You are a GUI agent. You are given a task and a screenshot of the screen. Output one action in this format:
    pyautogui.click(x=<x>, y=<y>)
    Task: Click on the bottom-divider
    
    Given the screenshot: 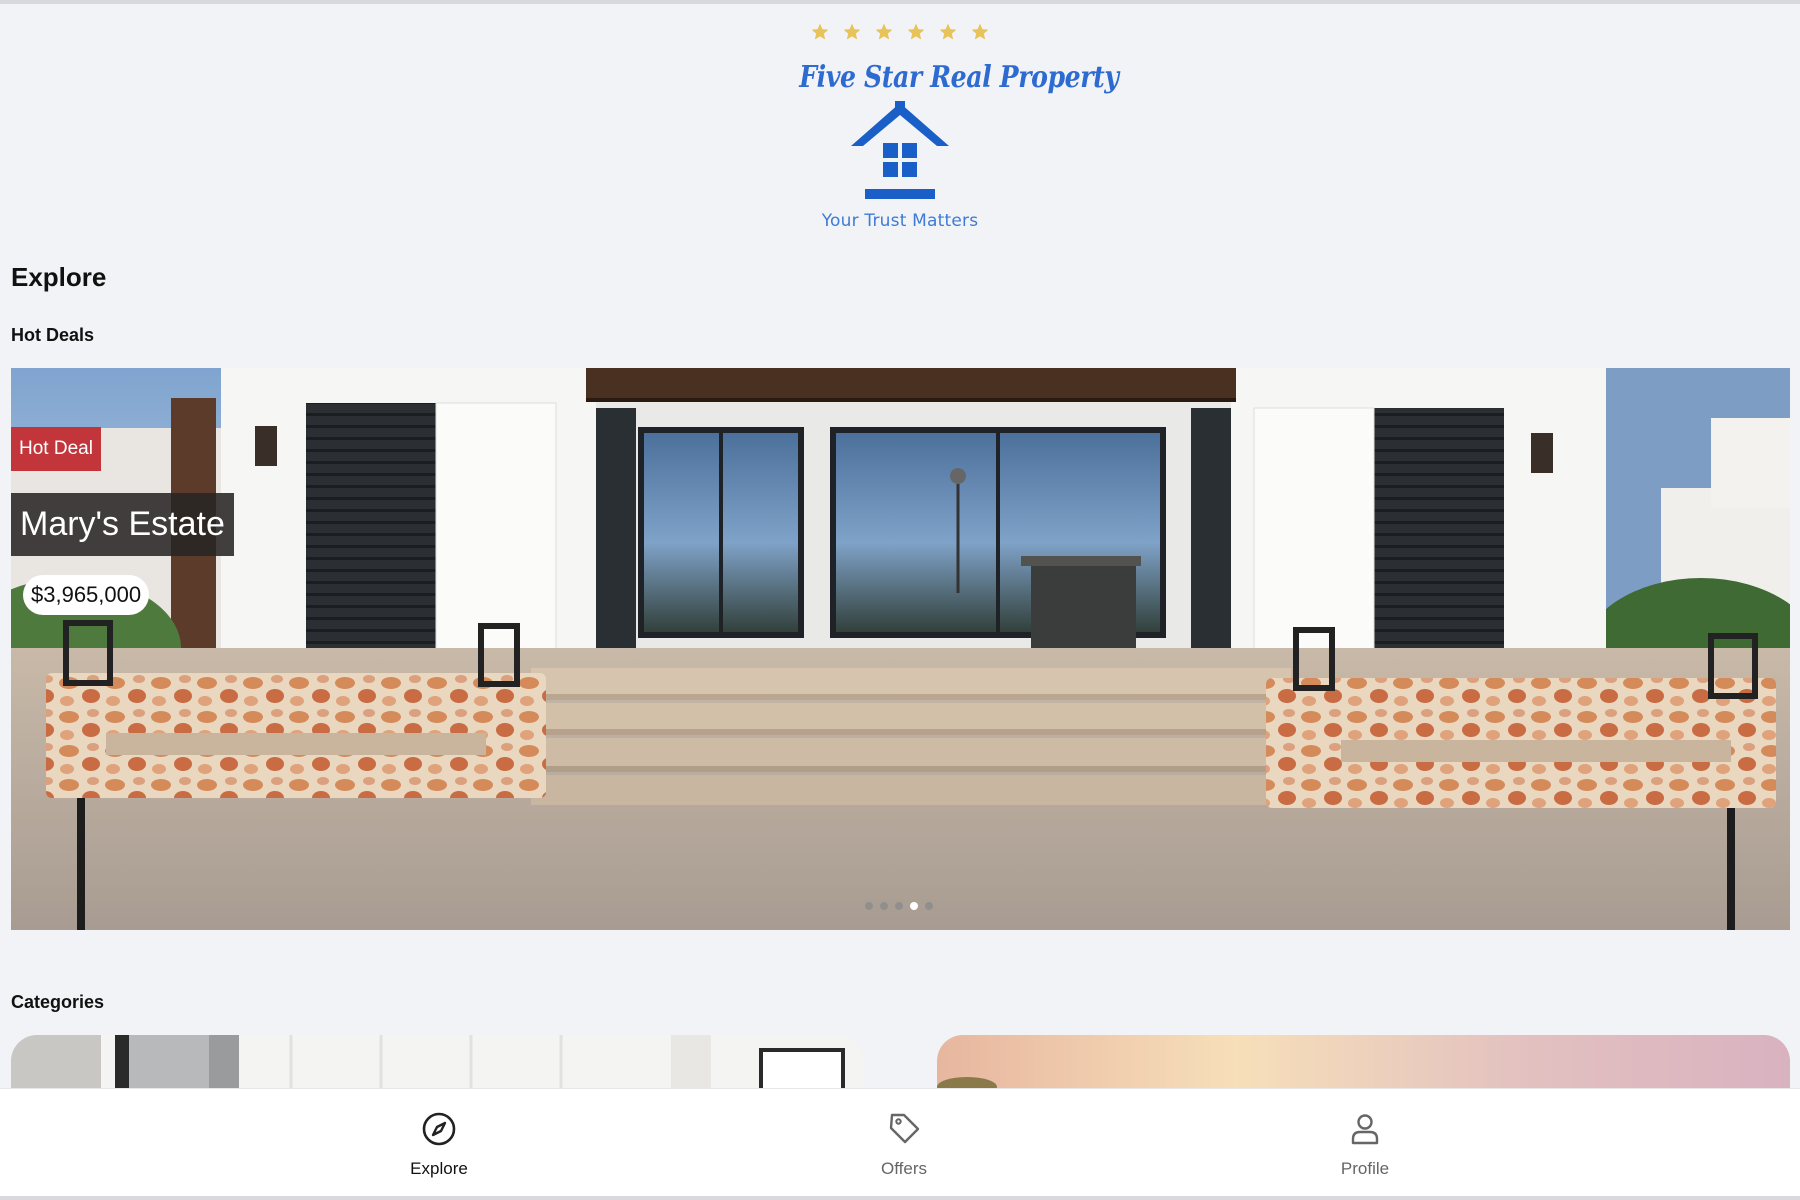 What is the action you would take?
    pyautogui.click(x=900, y=1198)
    